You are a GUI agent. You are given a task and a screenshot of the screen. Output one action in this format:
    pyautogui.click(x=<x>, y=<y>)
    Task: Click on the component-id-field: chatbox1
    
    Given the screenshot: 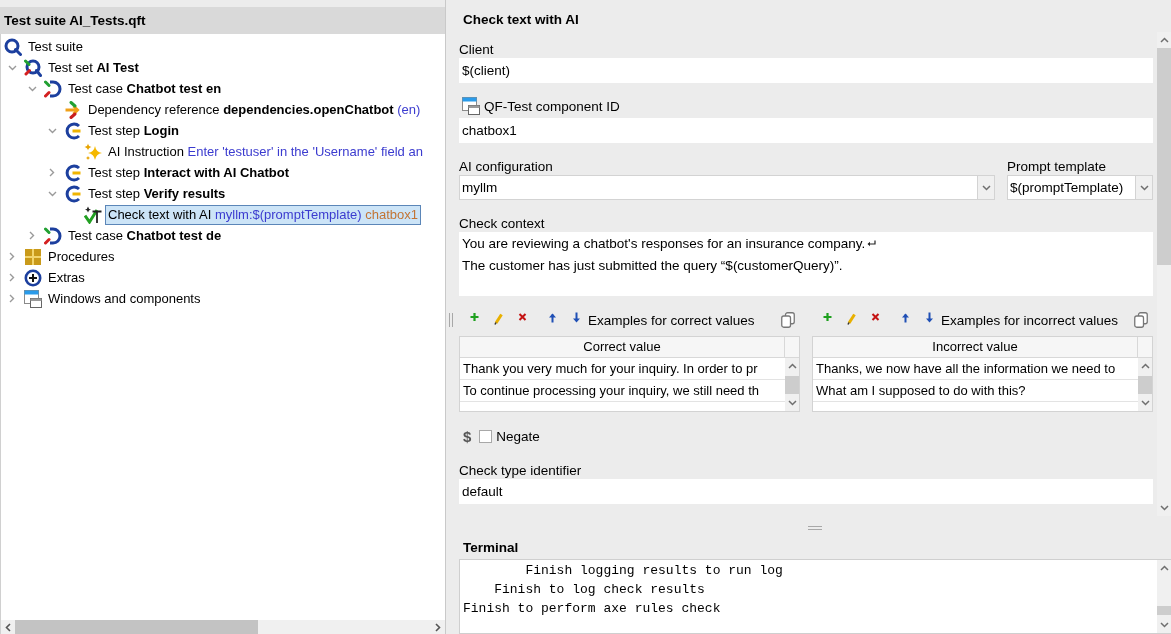 What is the action you would take?
    pyautogui.click(x=806, y=130)
    